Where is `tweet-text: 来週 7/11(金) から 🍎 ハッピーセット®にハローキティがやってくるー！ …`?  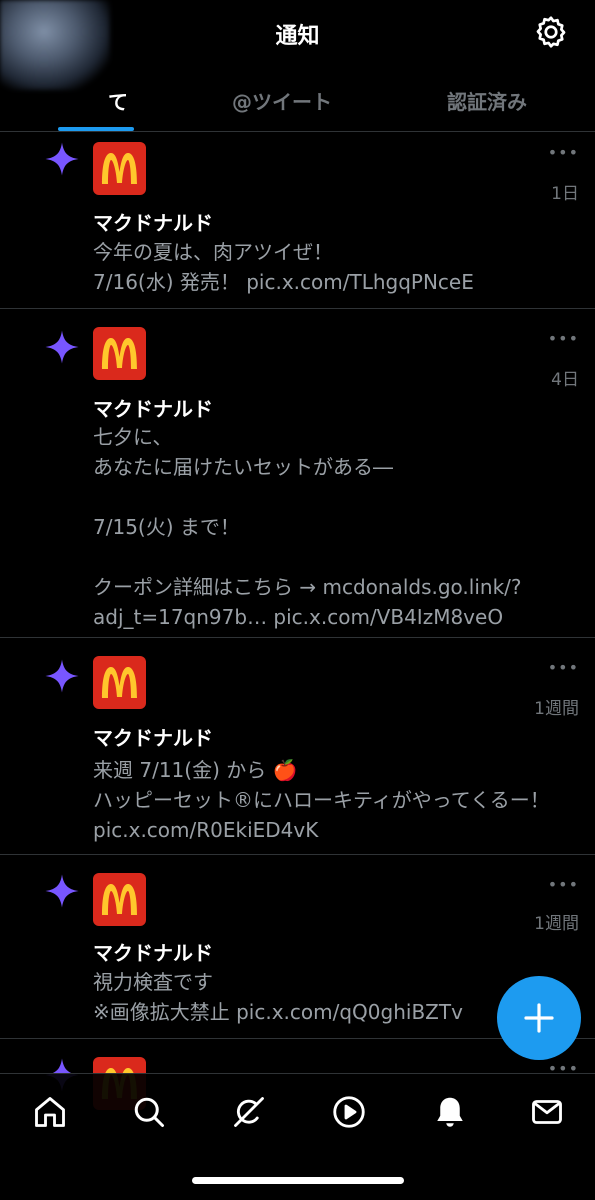
tweet-text: 来週 7/11(金) から 🍎 ハッピーセット®にハローキティがやってくるー！ … is located at coordinates (321, 800).